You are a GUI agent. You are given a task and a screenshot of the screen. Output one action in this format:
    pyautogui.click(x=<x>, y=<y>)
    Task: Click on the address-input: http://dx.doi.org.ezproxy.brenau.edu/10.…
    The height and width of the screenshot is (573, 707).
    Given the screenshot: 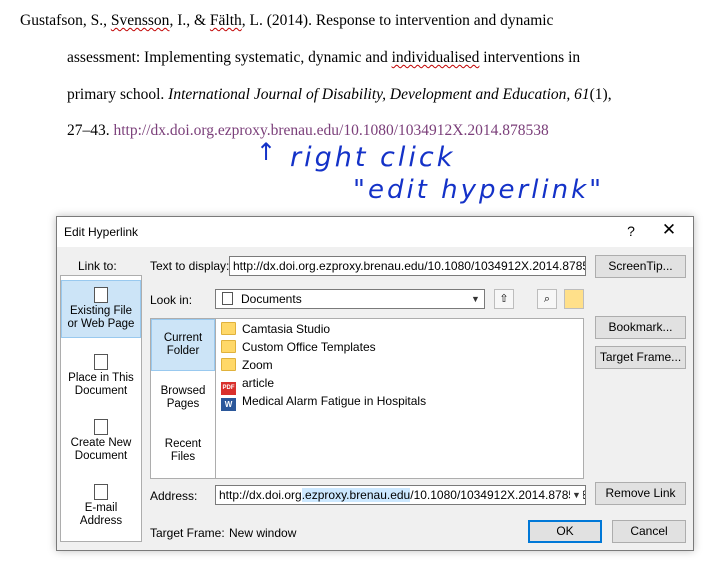 What is the action you would take?
    pyautogui.click(x=400, y=495)
    